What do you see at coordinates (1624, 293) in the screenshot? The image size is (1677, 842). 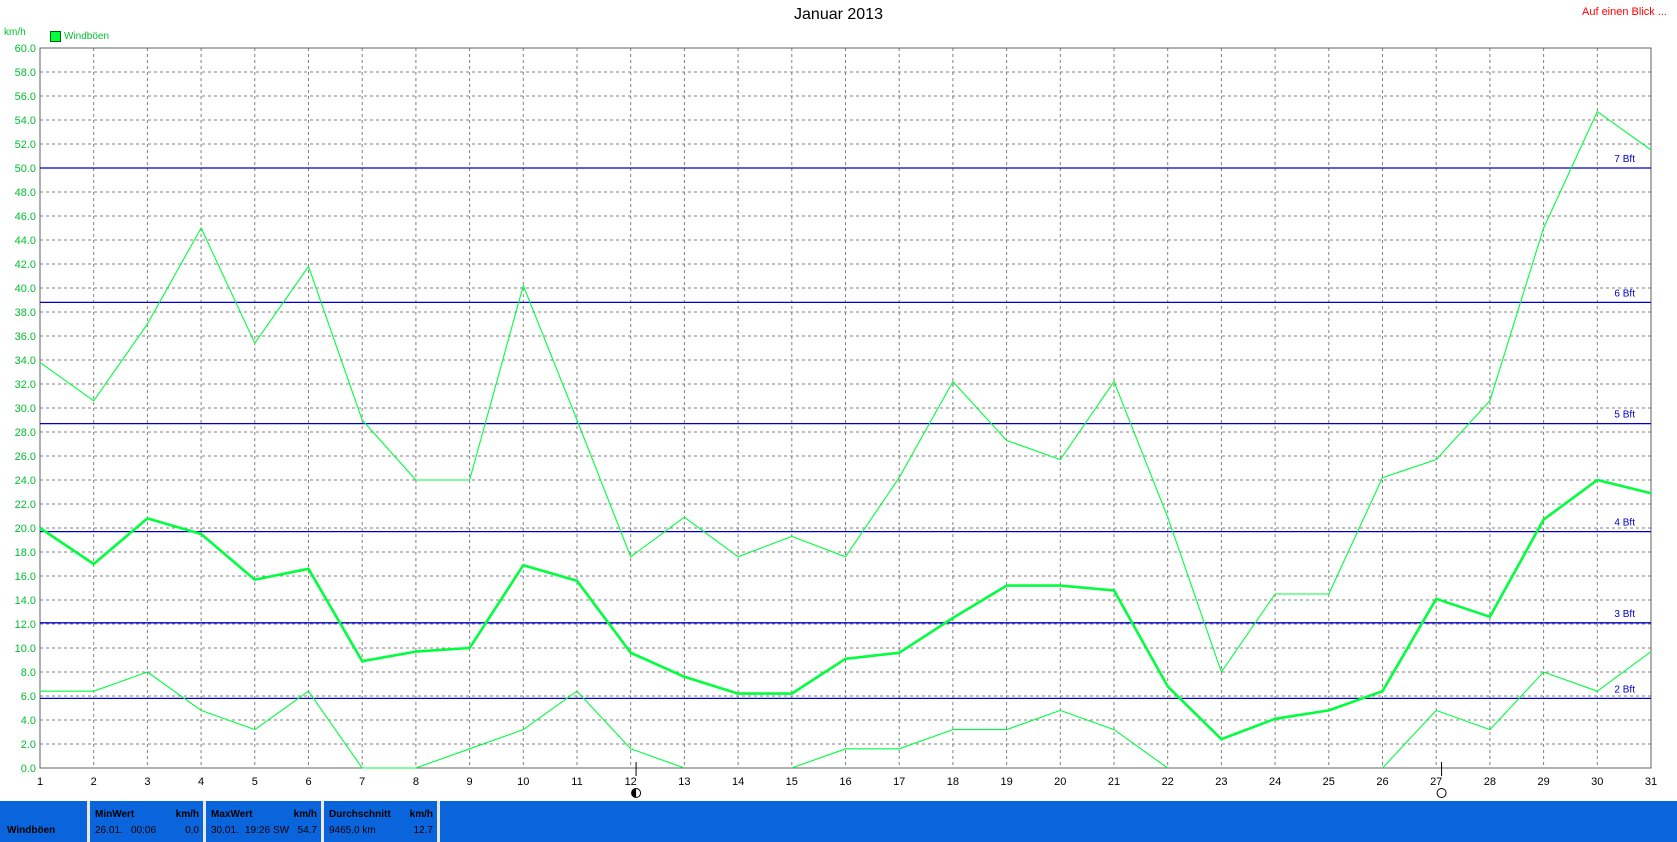 I see `beaufort-label: 6 Bft` at bounding box center [1624, 293].